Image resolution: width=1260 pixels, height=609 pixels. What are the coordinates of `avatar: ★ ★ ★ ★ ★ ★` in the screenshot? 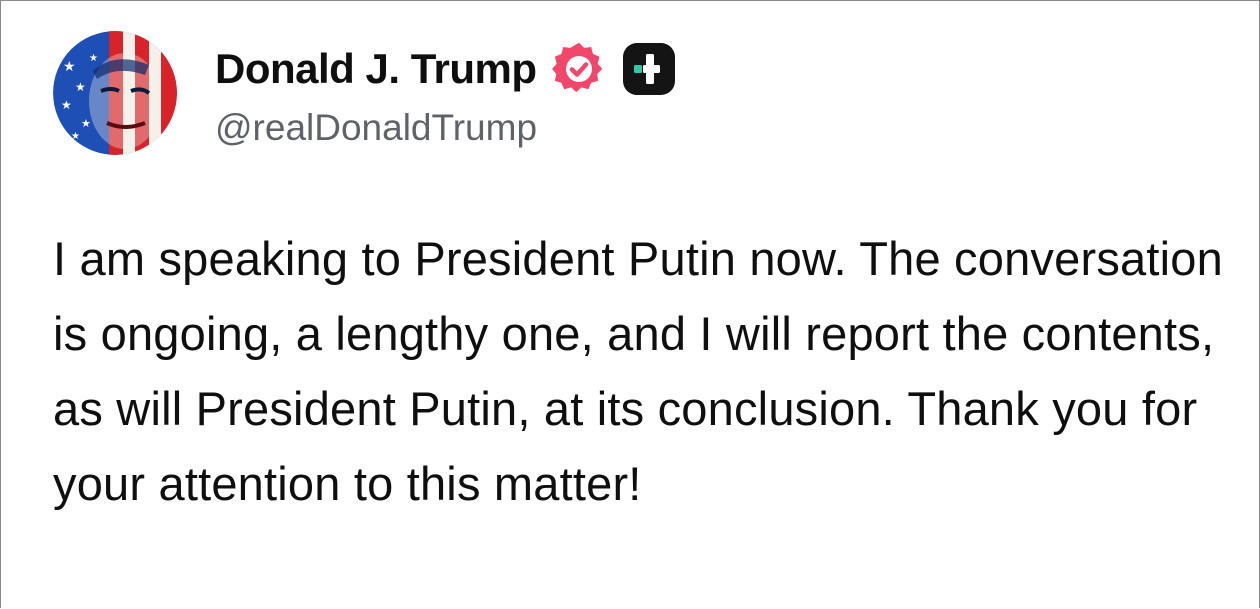 It's located at (115, 93).